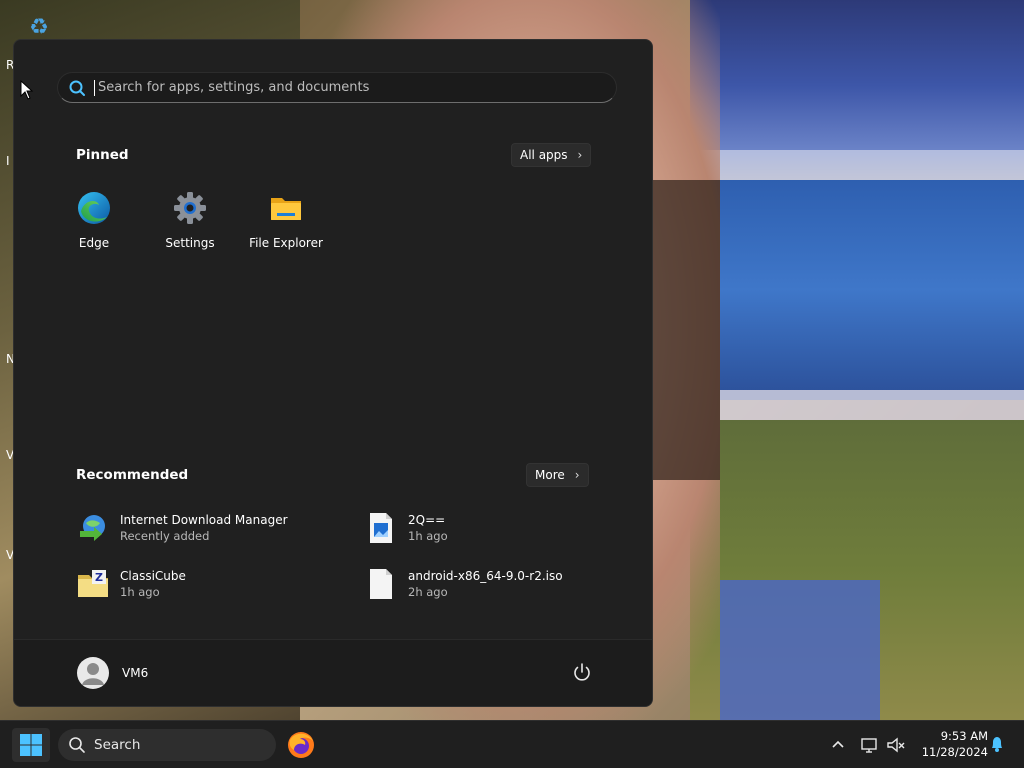 The height and width of the screenshot is (768, 1024). I want to click on zip-folder-icon: Z, so click(93, 583).